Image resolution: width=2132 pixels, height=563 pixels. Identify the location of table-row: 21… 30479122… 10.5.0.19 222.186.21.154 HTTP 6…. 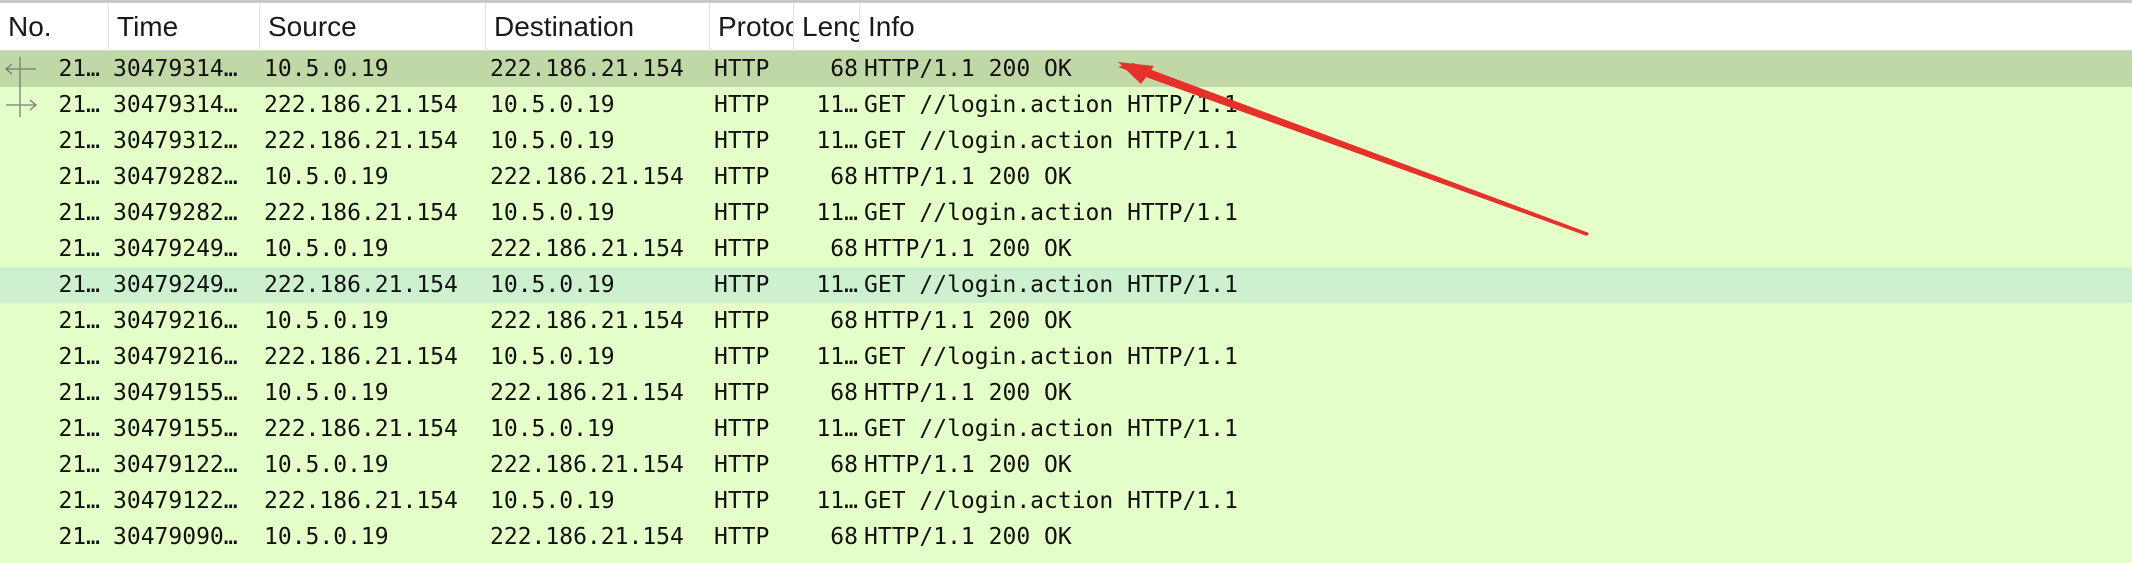
(1066, 465).